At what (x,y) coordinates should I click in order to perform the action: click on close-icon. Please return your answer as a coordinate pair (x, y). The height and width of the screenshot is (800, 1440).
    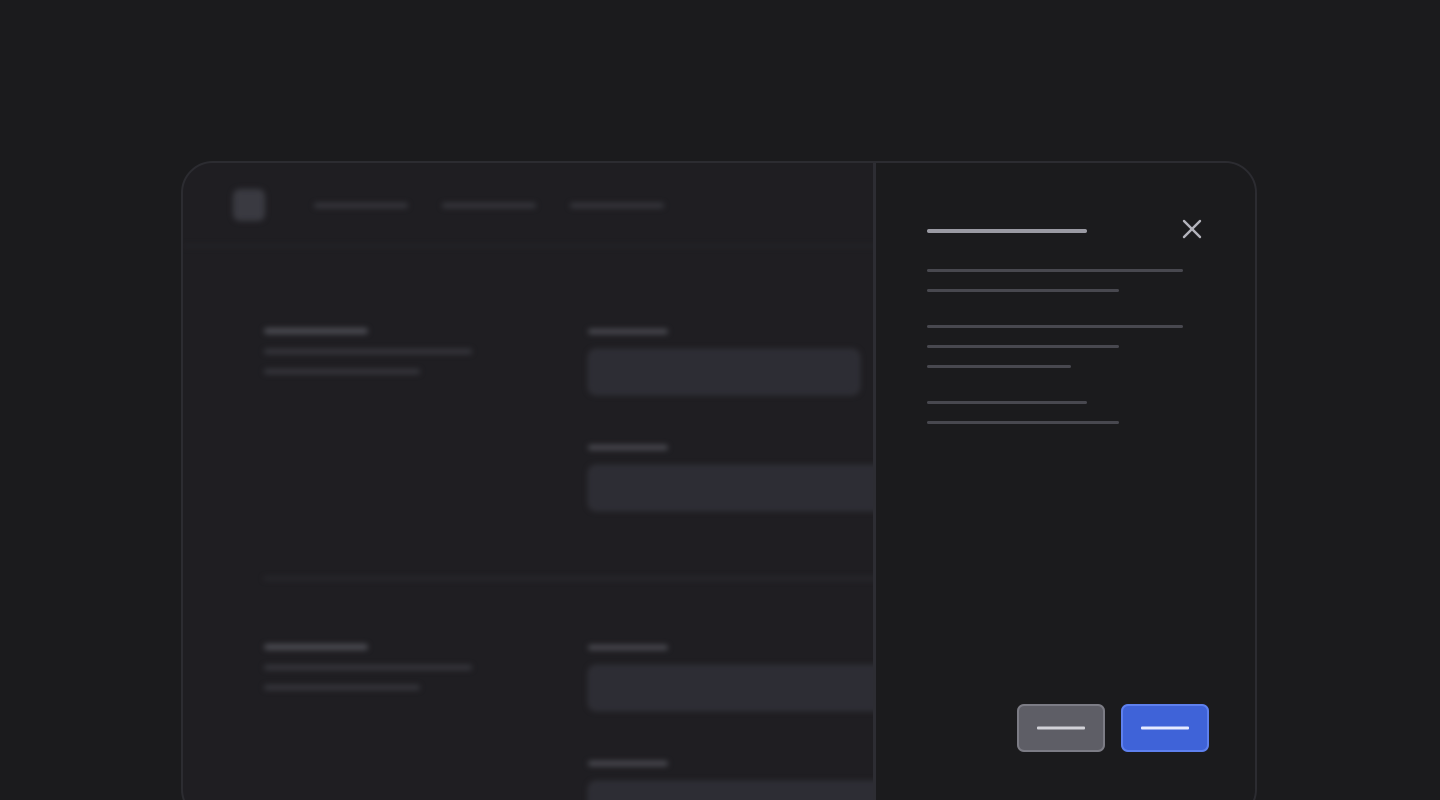
    Looking at the image, I should click on (1192, 229).